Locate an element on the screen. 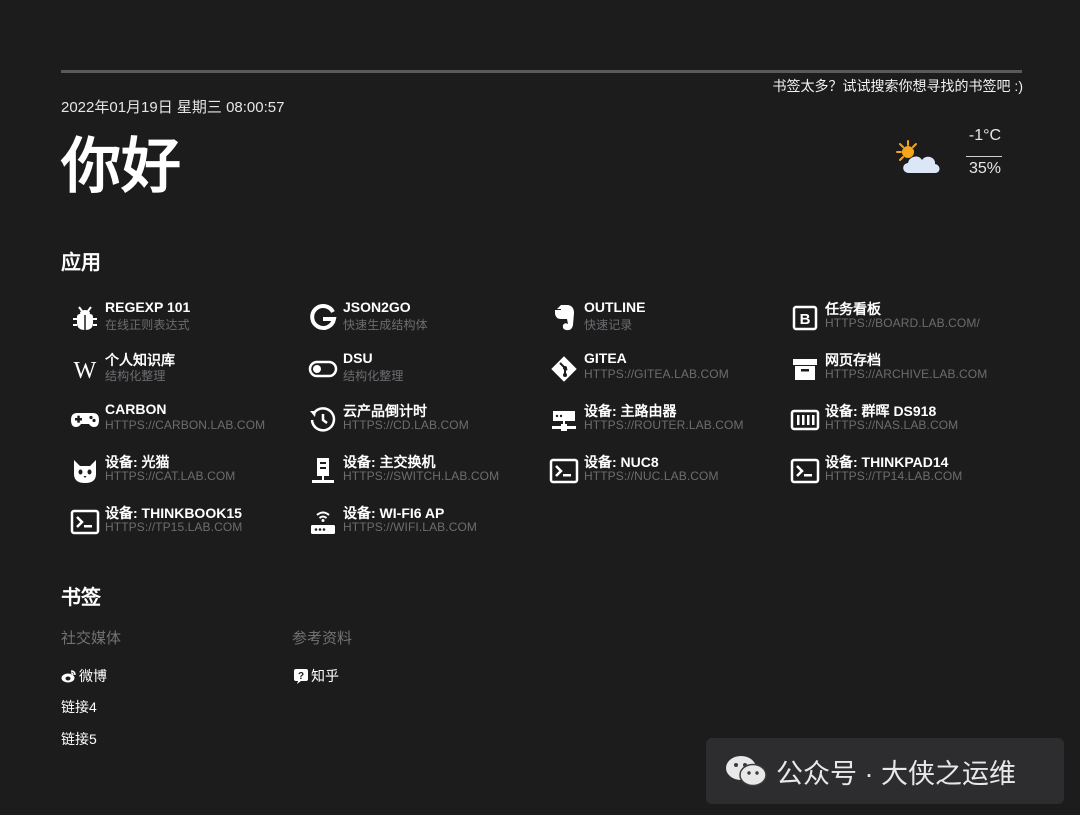 The height and width of the screenshot is (815, 1080). app-subtitle: HTTPS://CARBON.LAB.COM is located at coordinates (185, 425).